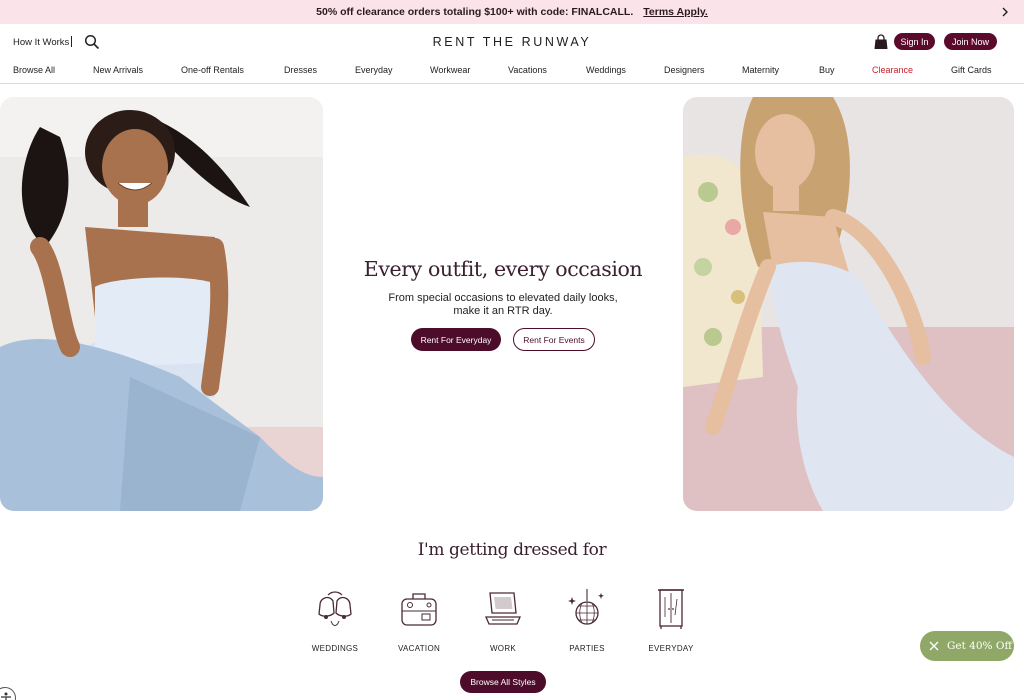  What do you see at coordinates (979, 646) in the screenshot?
I see `offer-label: Get 40% Off` at bounding box center [979, 646].